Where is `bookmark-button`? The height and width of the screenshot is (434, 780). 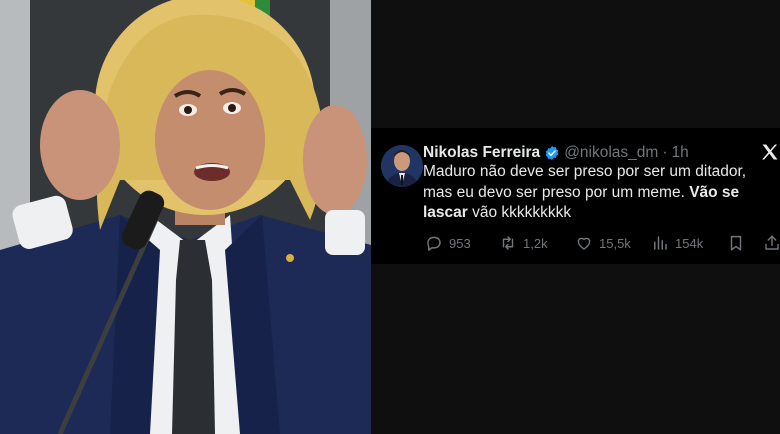
bookmark-button is located at coordinates (739, 243).